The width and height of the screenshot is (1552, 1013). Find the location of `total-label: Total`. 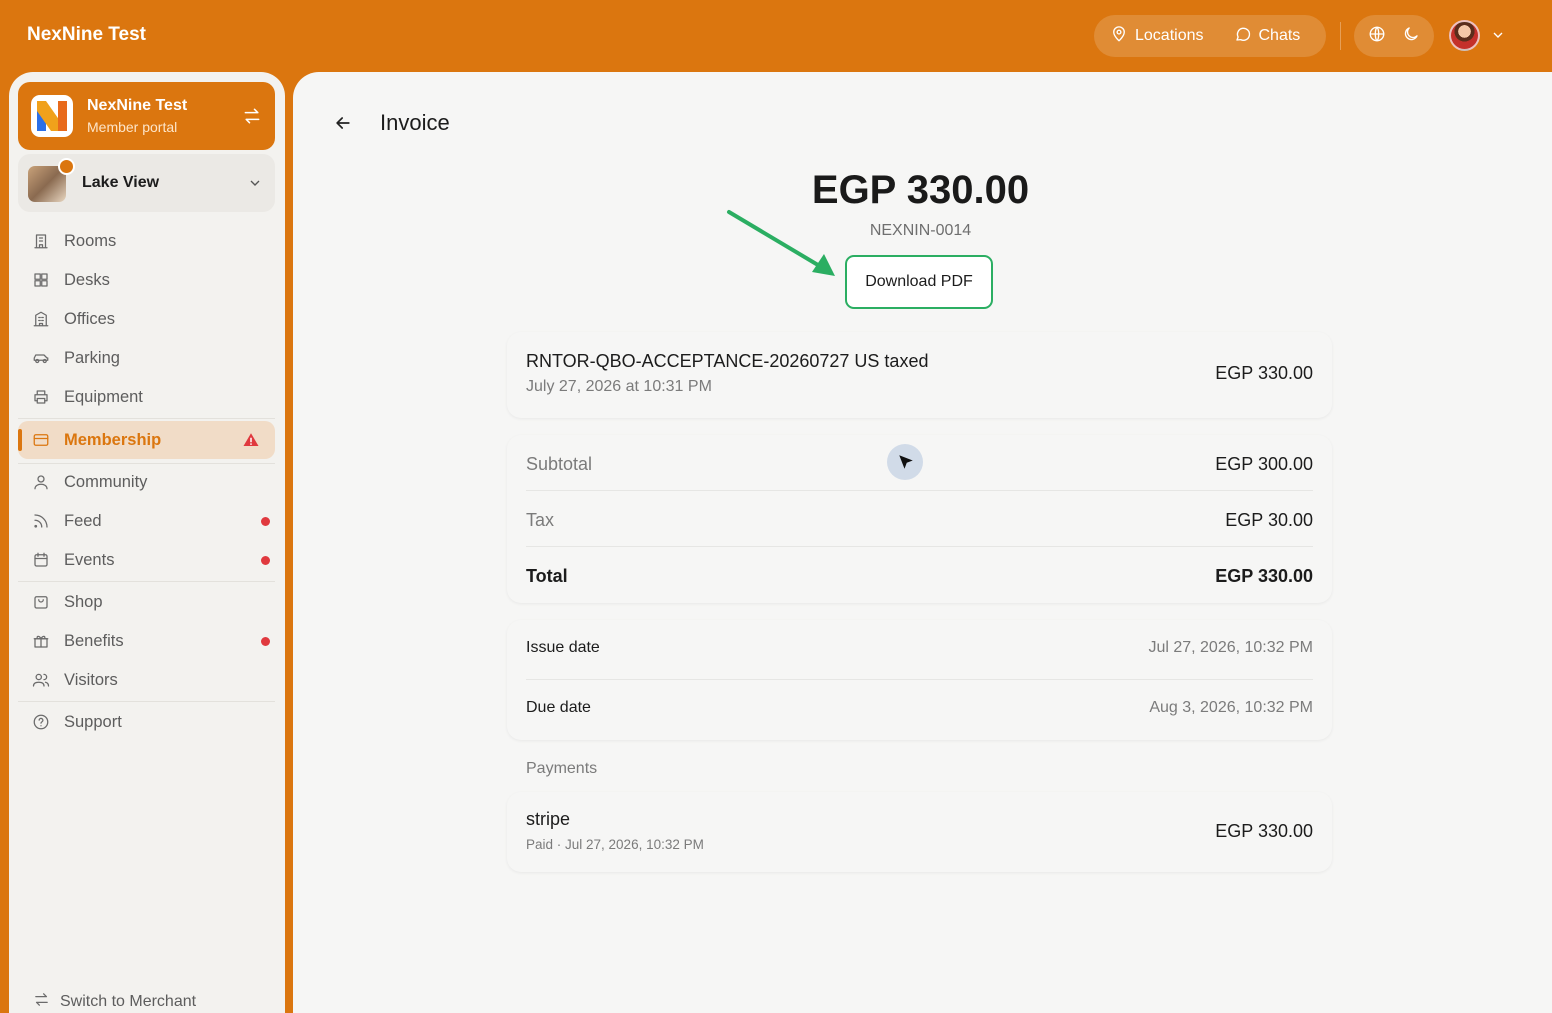

total-label: Total is located at coordinates (547, 576).